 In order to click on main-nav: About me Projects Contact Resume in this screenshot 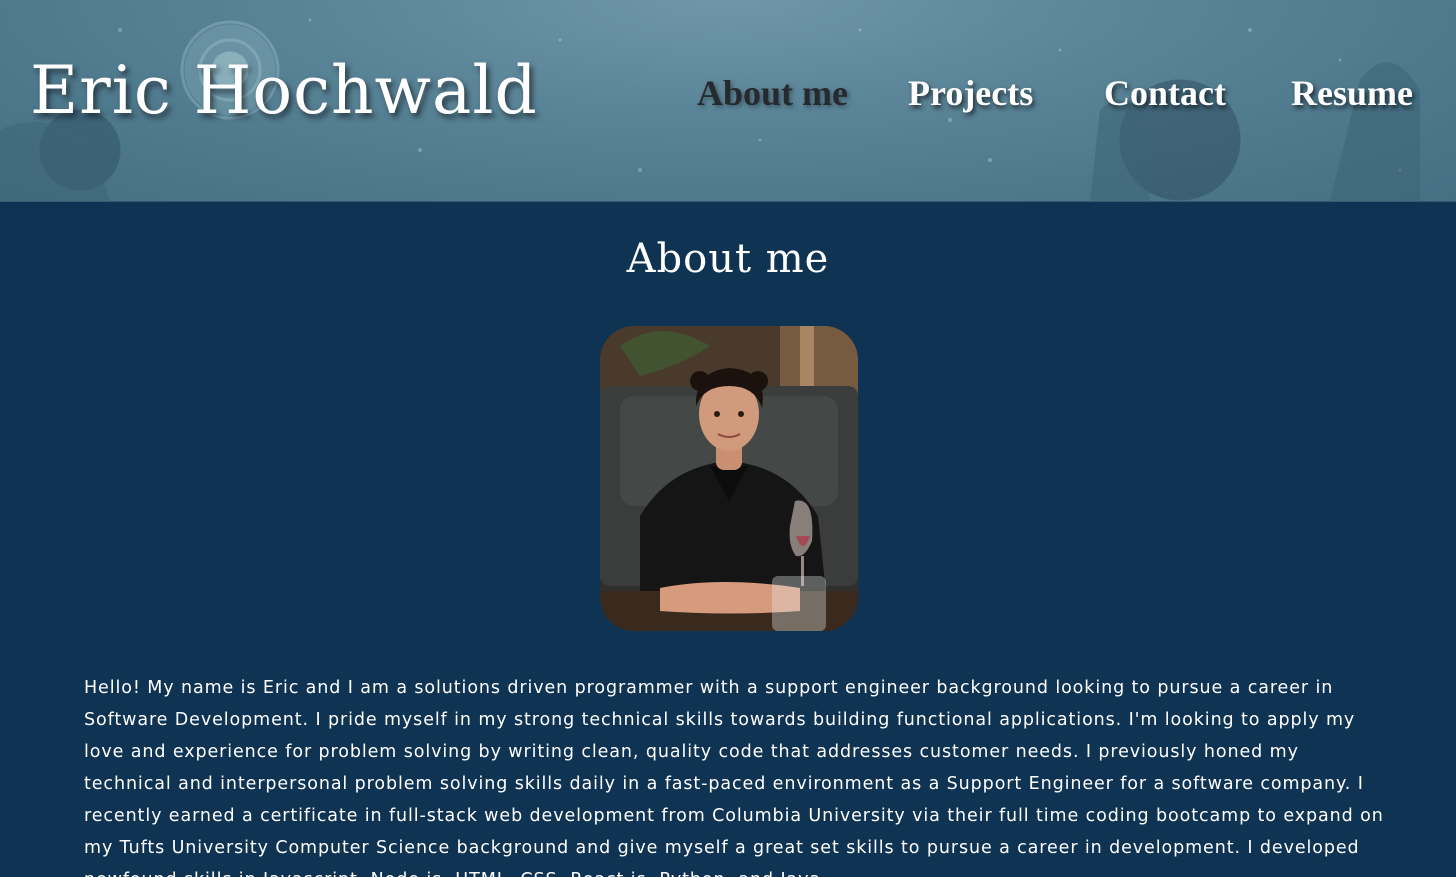, I will do `click(728, 97)`.